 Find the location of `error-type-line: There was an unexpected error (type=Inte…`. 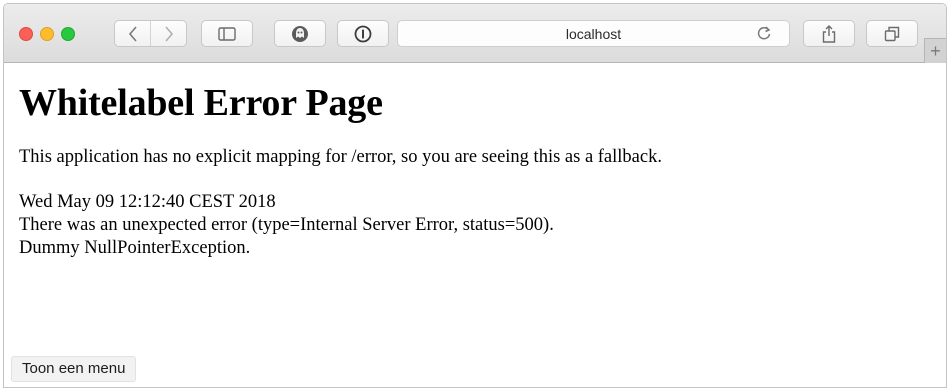

error-type-line: There was an unexpected error (type=Inte… is located at coordinates (286, 225).